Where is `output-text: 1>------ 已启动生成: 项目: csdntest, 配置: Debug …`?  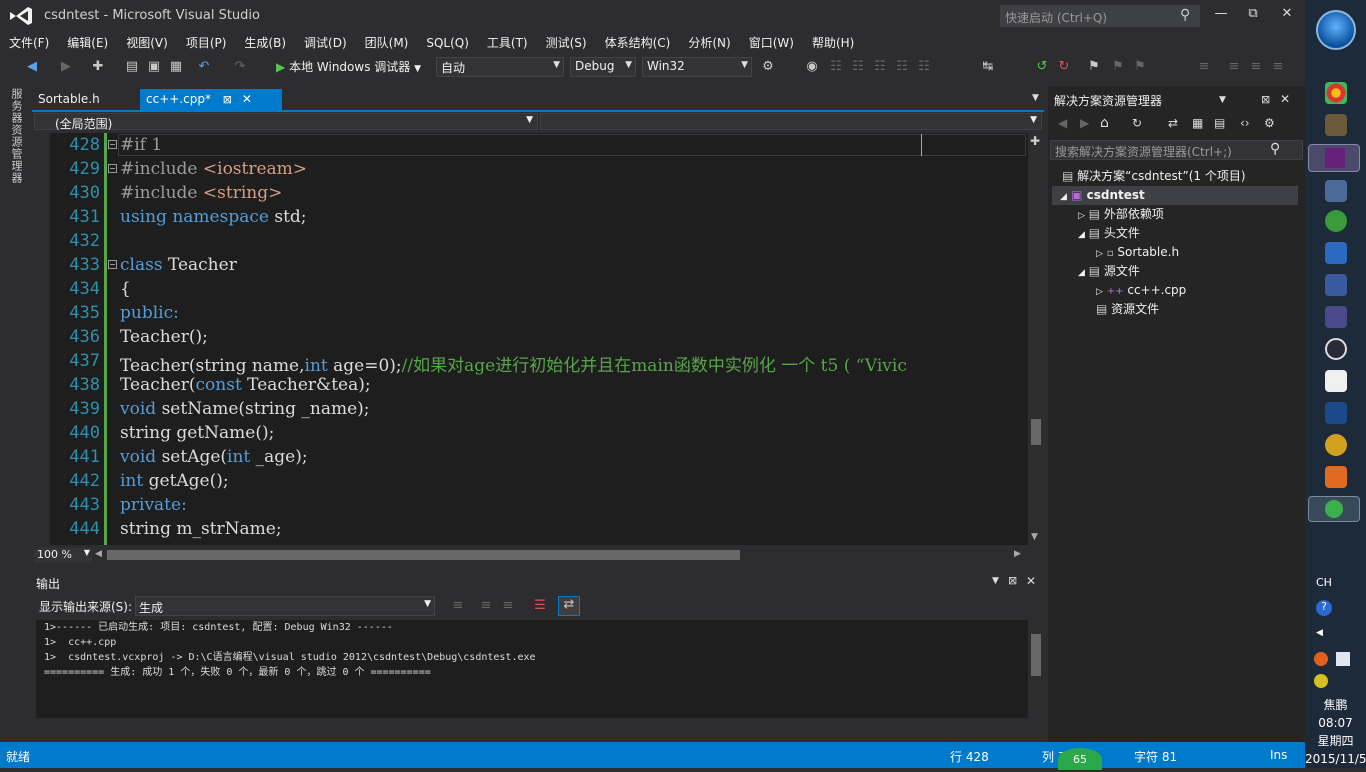 output-text: 1>------ 已启动生成: 项目: csdntest, 配置: Debug … is located at coordinates (532, 669).